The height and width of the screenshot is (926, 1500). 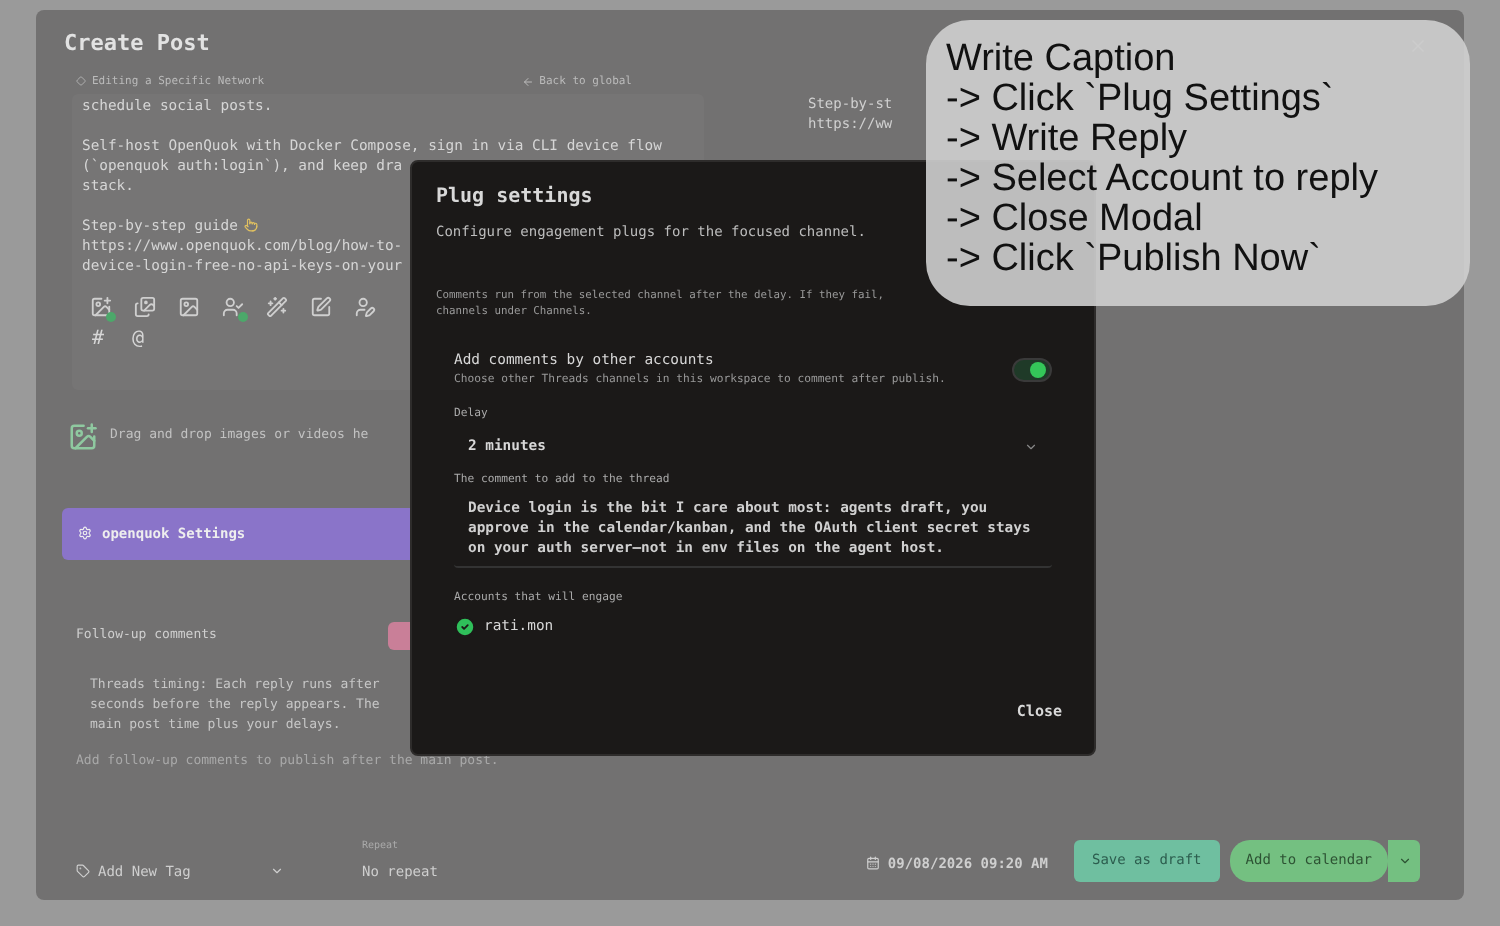 I want to click on calendar-icon, so click(x=872, y=863).